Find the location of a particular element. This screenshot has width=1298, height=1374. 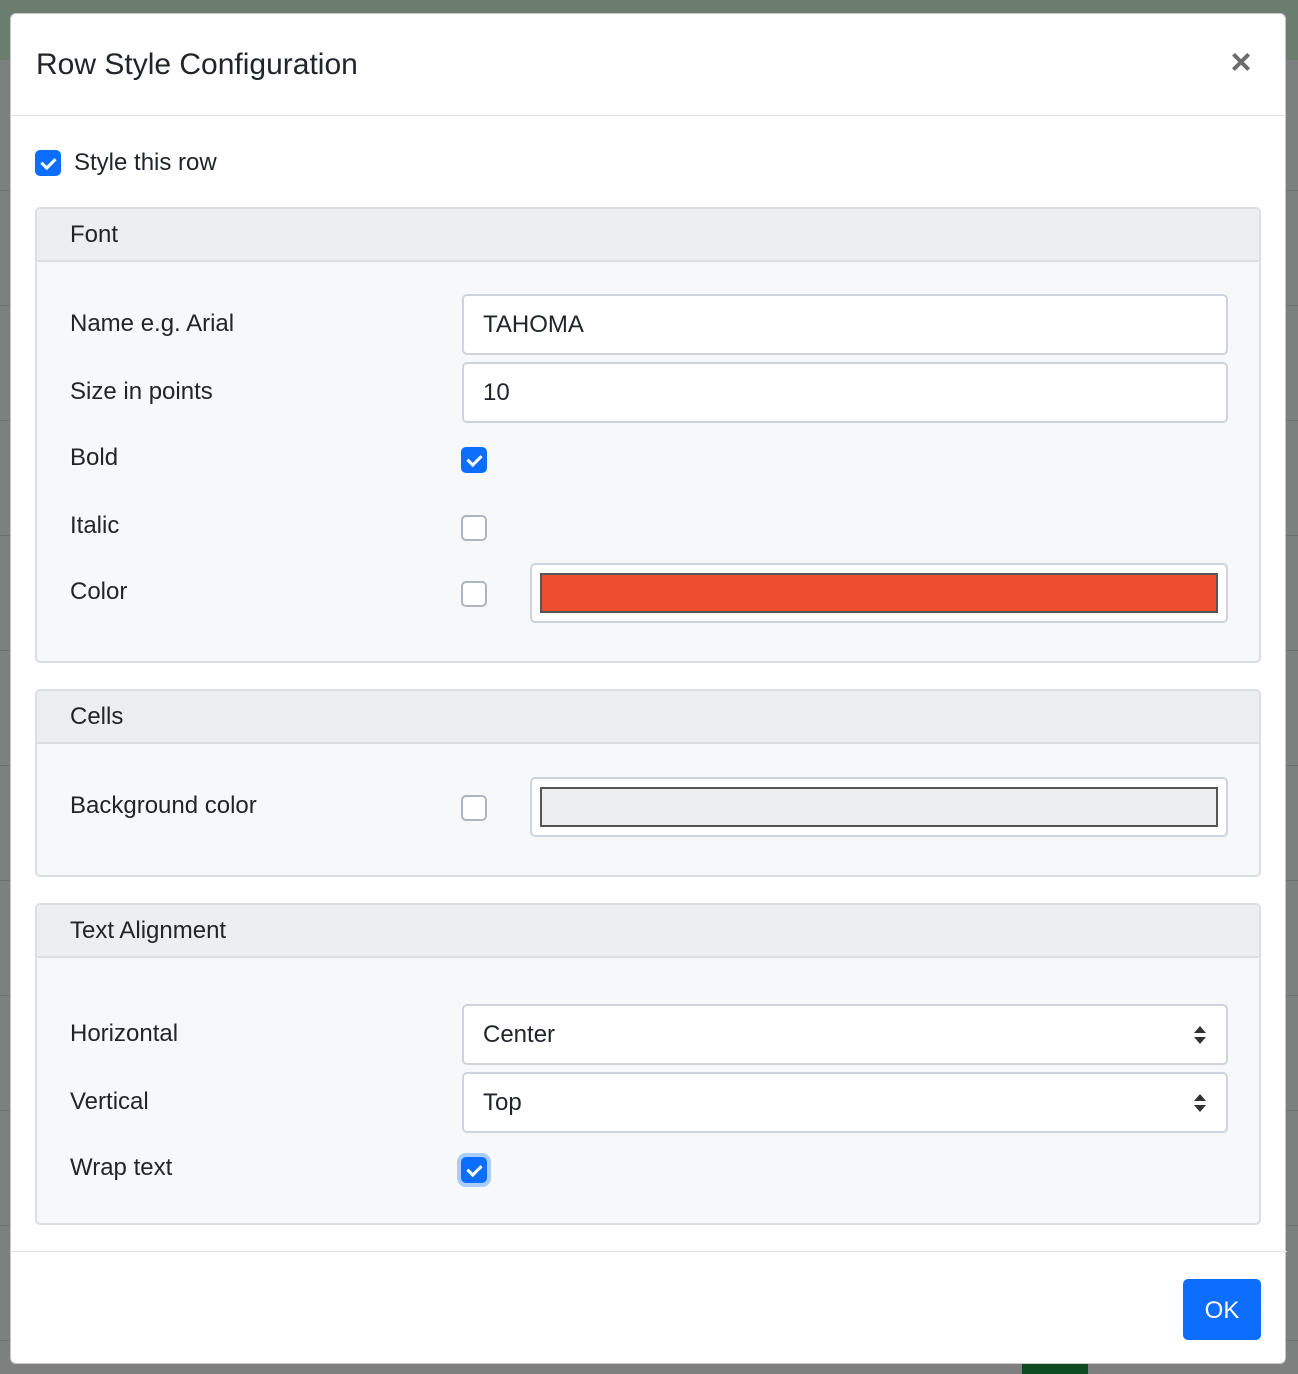

cells-card-title: Cells is located at coordinates (97, 716).